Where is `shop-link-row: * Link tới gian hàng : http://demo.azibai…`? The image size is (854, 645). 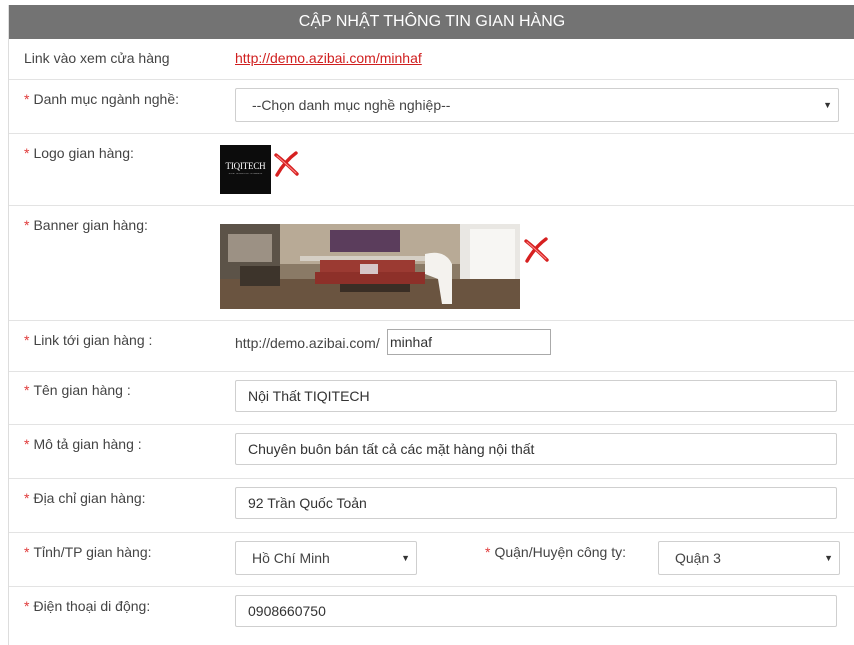 shop-link-row: * Link tới gian hàng : http://demo.azibai… is located at coordinates (431, 346).